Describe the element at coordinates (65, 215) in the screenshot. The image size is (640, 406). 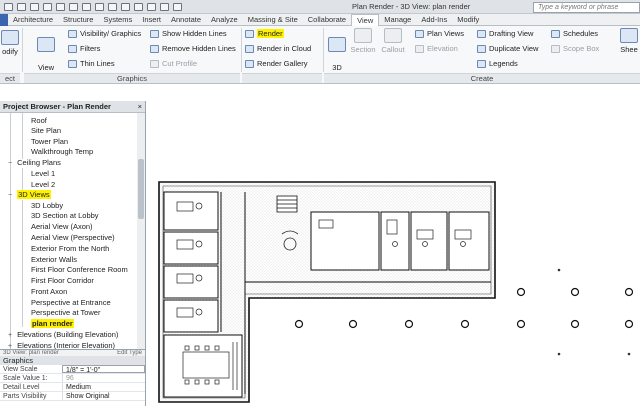
I see `tree-item-3d-section-lobby: 3D Section at Lobby` at that location.